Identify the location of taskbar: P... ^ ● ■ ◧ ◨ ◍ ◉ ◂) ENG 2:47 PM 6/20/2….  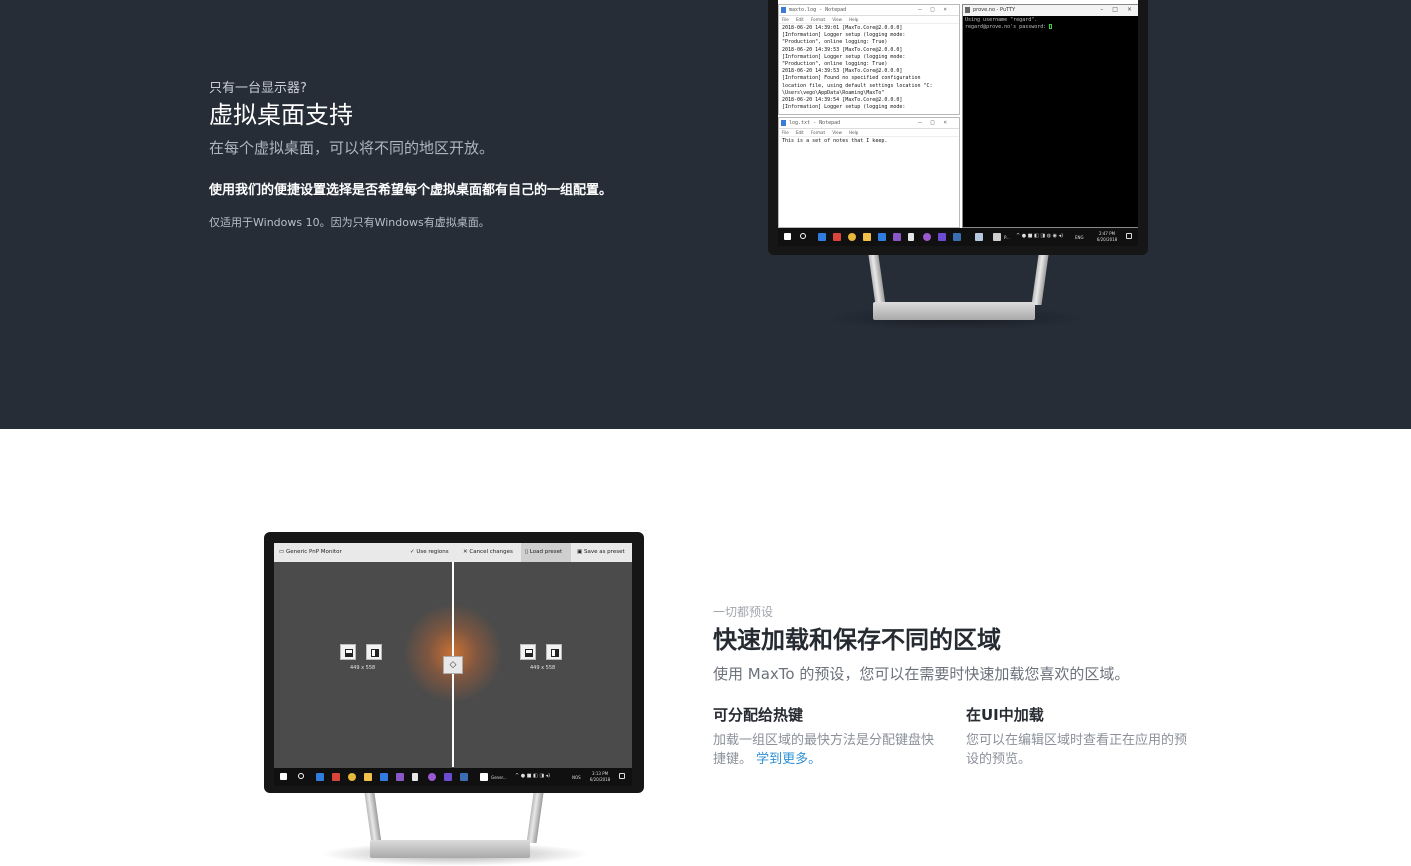
(958, 237).